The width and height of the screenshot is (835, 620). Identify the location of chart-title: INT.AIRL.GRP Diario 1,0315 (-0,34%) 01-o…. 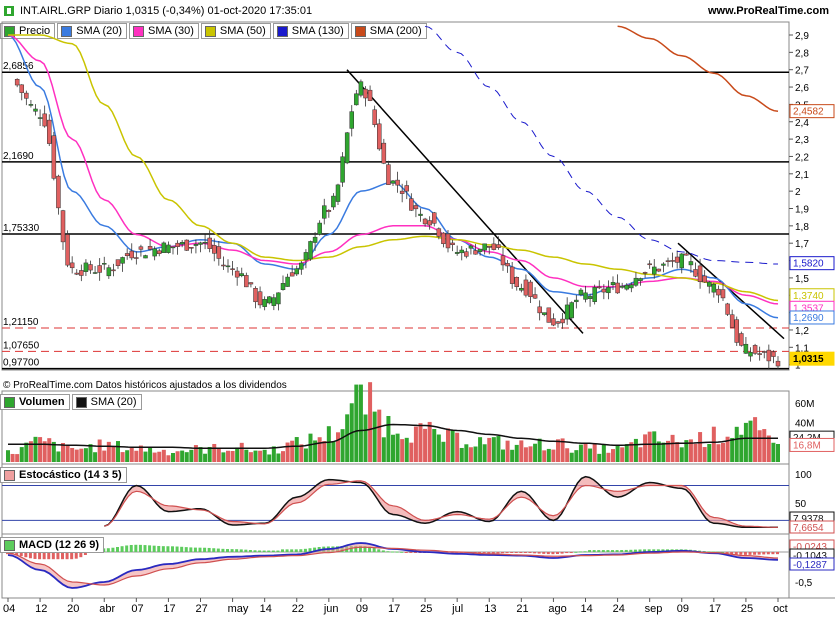
(166, 11).